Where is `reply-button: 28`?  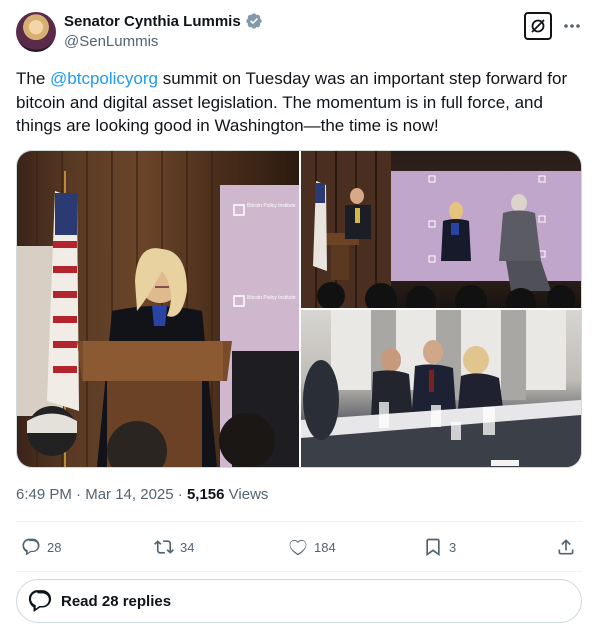 reply-button: 28 is located at coordinates (41, 547).